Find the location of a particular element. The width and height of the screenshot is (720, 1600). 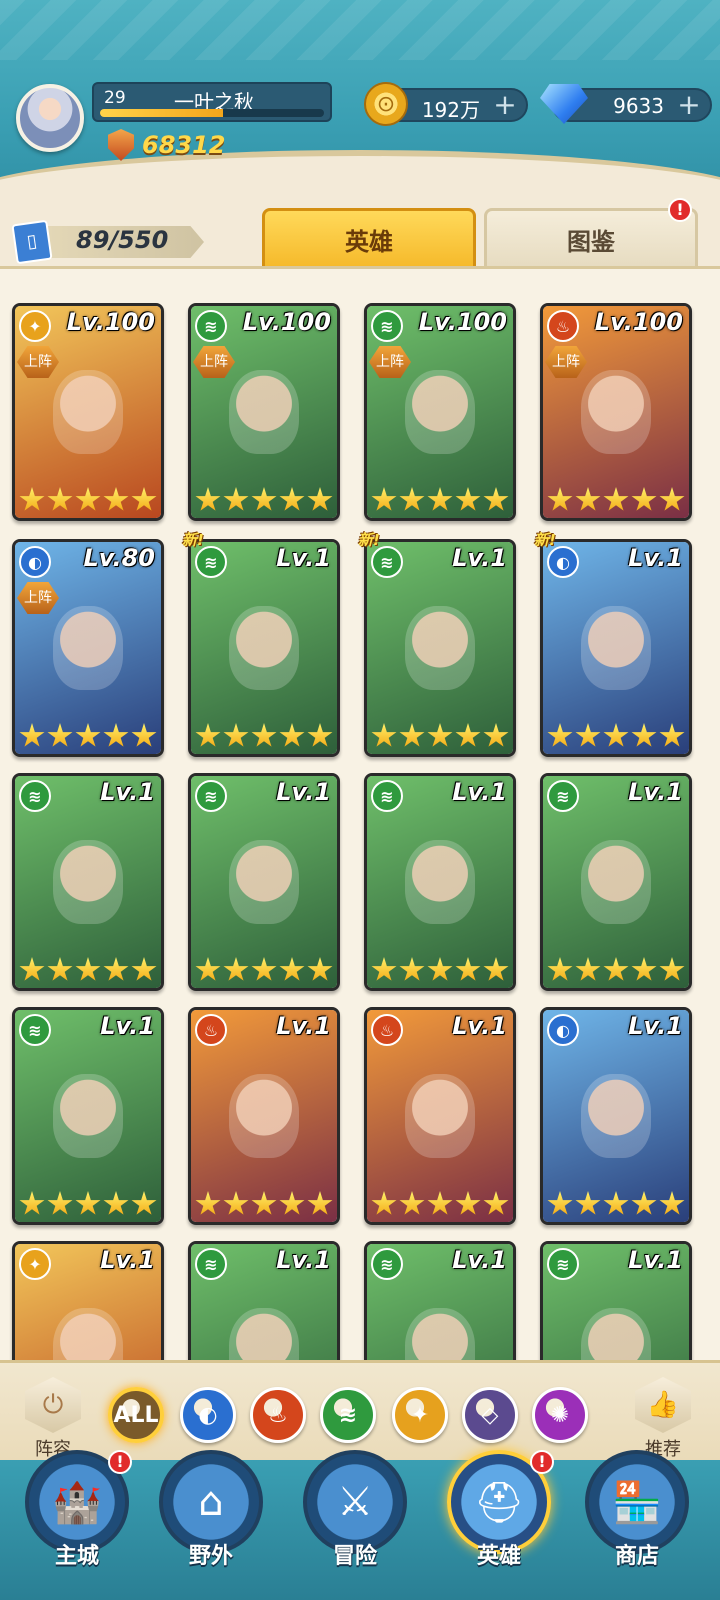

lineup-shield-icon: ⏻ is located at coordinates (53, 1405).